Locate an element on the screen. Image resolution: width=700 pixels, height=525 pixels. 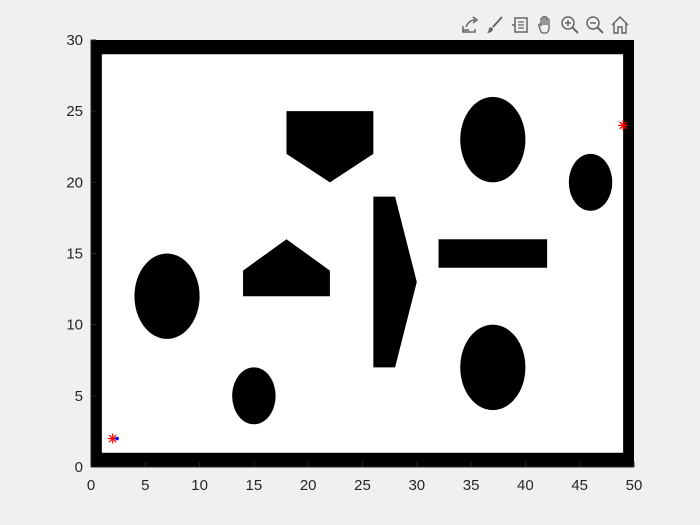
goal-marker is located at coordinates (623, 125).